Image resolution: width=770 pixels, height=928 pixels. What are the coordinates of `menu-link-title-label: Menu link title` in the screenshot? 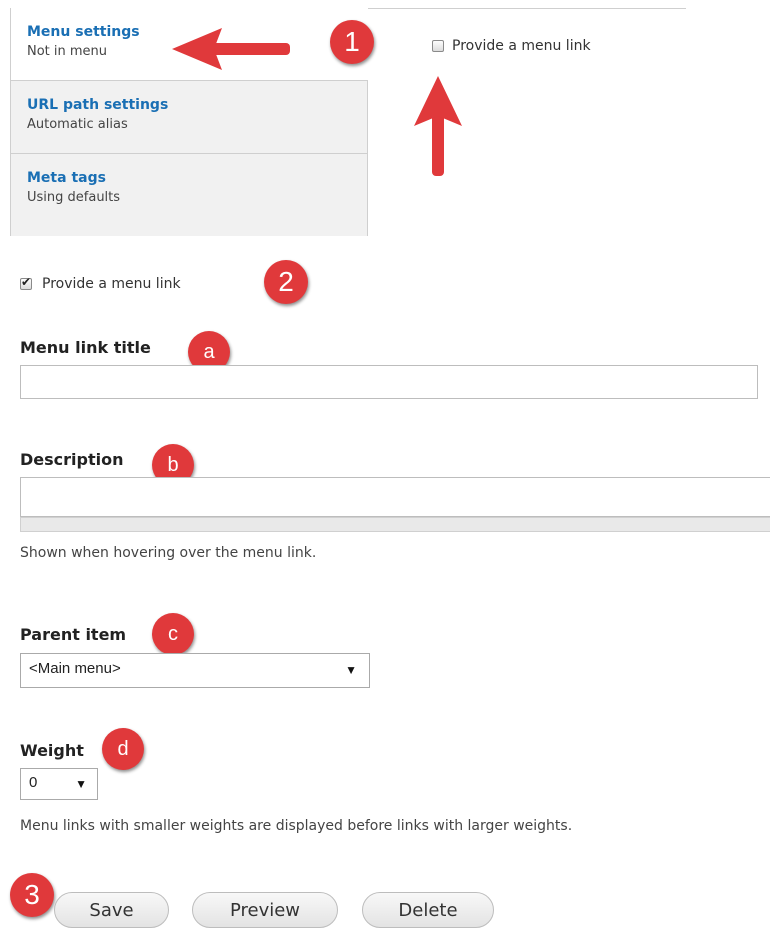 It's located at (85, 347).